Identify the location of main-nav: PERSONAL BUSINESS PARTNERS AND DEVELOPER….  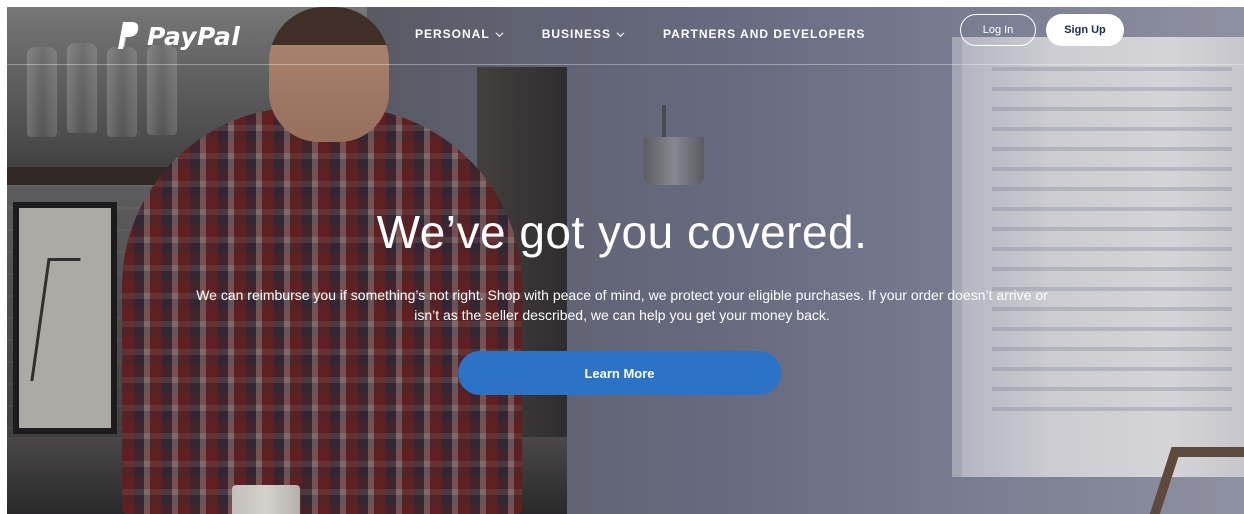
(659, 34).